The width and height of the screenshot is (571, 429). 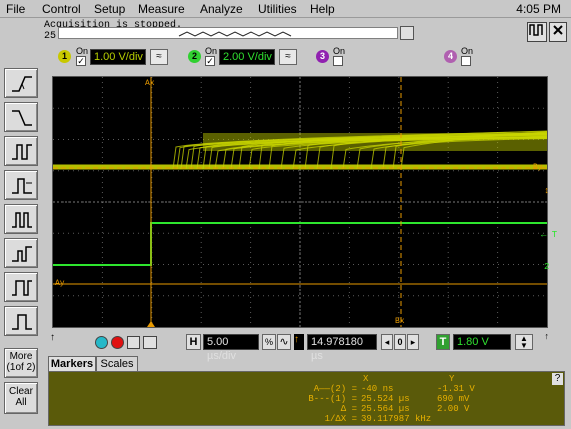 What do you see at coordinates (277, 9) in the screenshot?
I see `menu-utilities: Utilities` at bounding box center [277, 9].